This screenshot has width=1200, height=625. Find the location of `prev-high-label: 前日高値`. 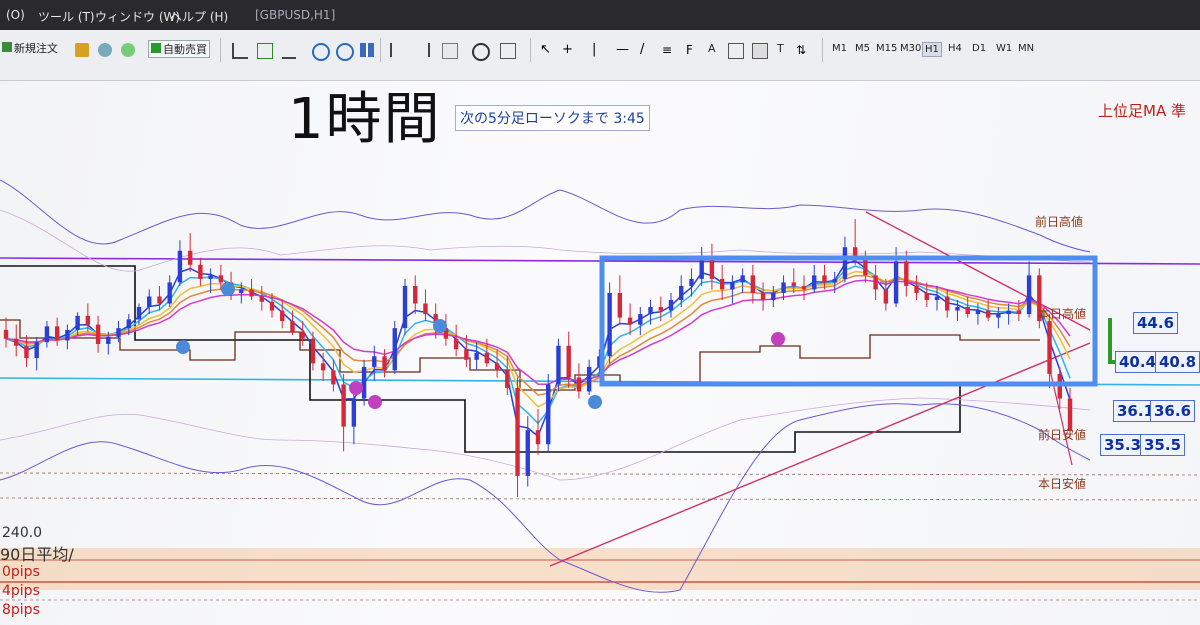

prev-high-label: 前日高値 is located at coordinates (1059, 222).